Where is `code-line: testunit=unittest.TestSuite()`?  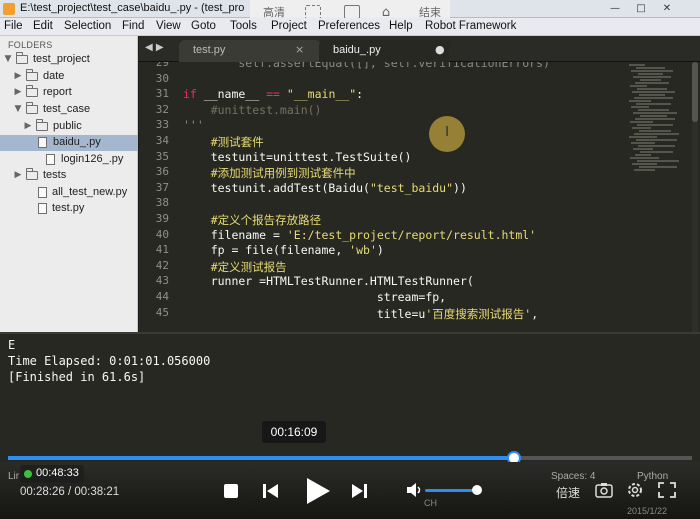
code-line: testunit=unittest.TestSuite() is located at coordinates (297, 157).